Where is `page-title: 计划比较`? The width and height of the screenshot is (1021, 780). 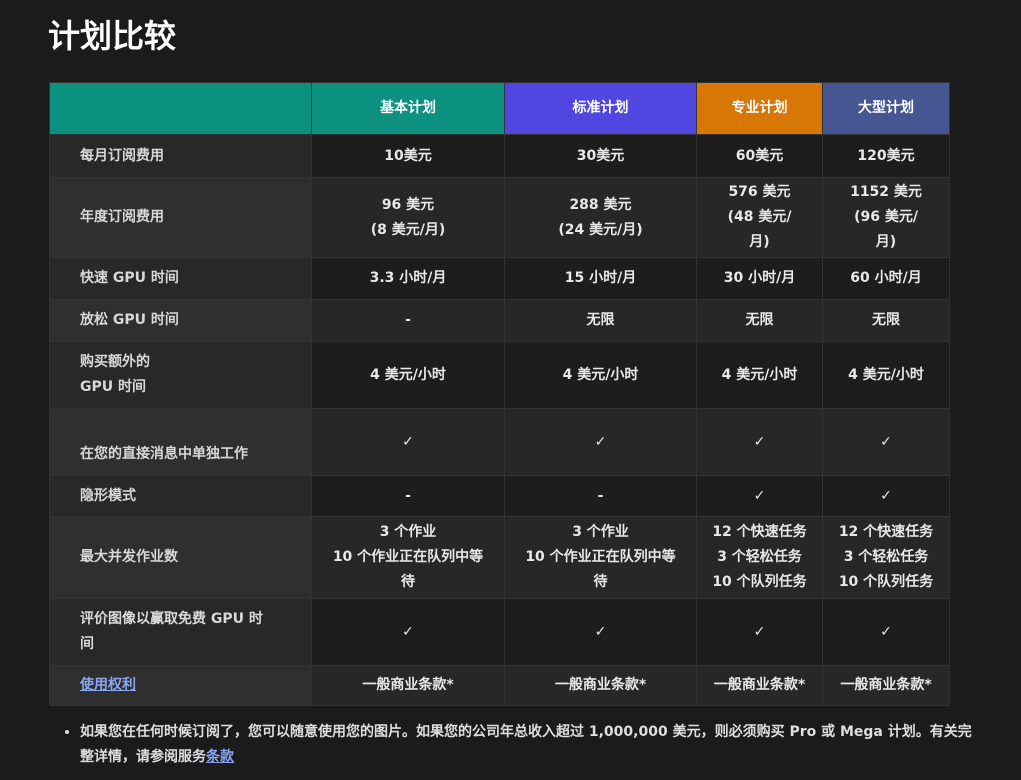
page-title: 计划比较 is located at coordinates (112, 36).